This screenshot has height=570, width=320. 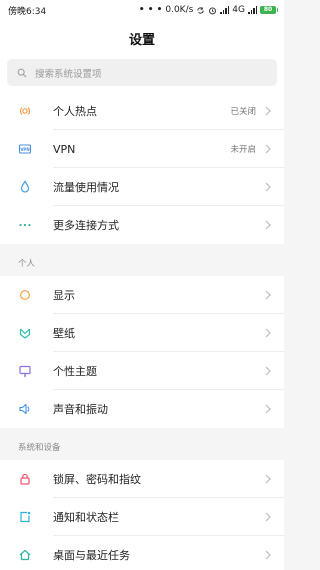 I want to click on settings-item-wallpaper: 壁纸, so click(x=142, y=333).